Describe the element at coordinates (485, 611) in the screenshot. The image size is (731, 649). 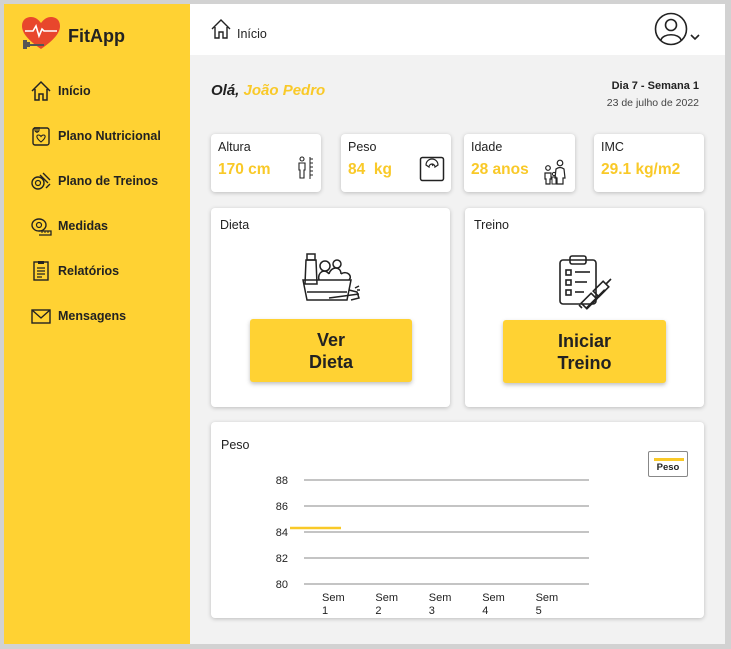
I see `x-tick-label-line: 4` at that location.